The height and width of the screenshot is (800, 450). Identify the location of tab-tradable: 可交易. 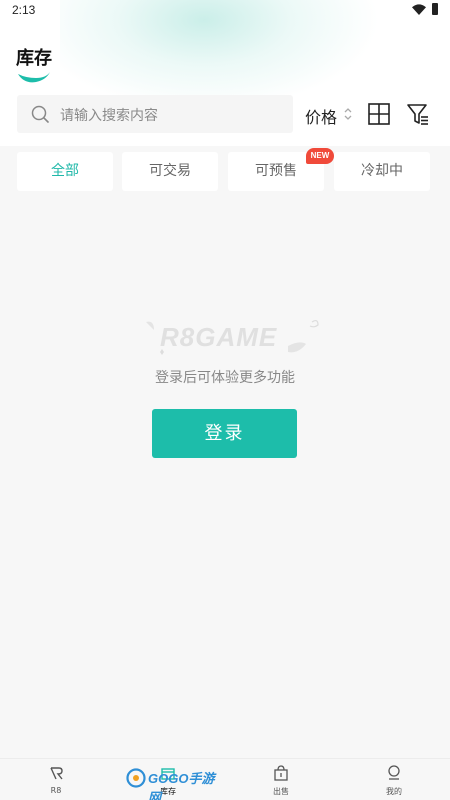
(170, 171).